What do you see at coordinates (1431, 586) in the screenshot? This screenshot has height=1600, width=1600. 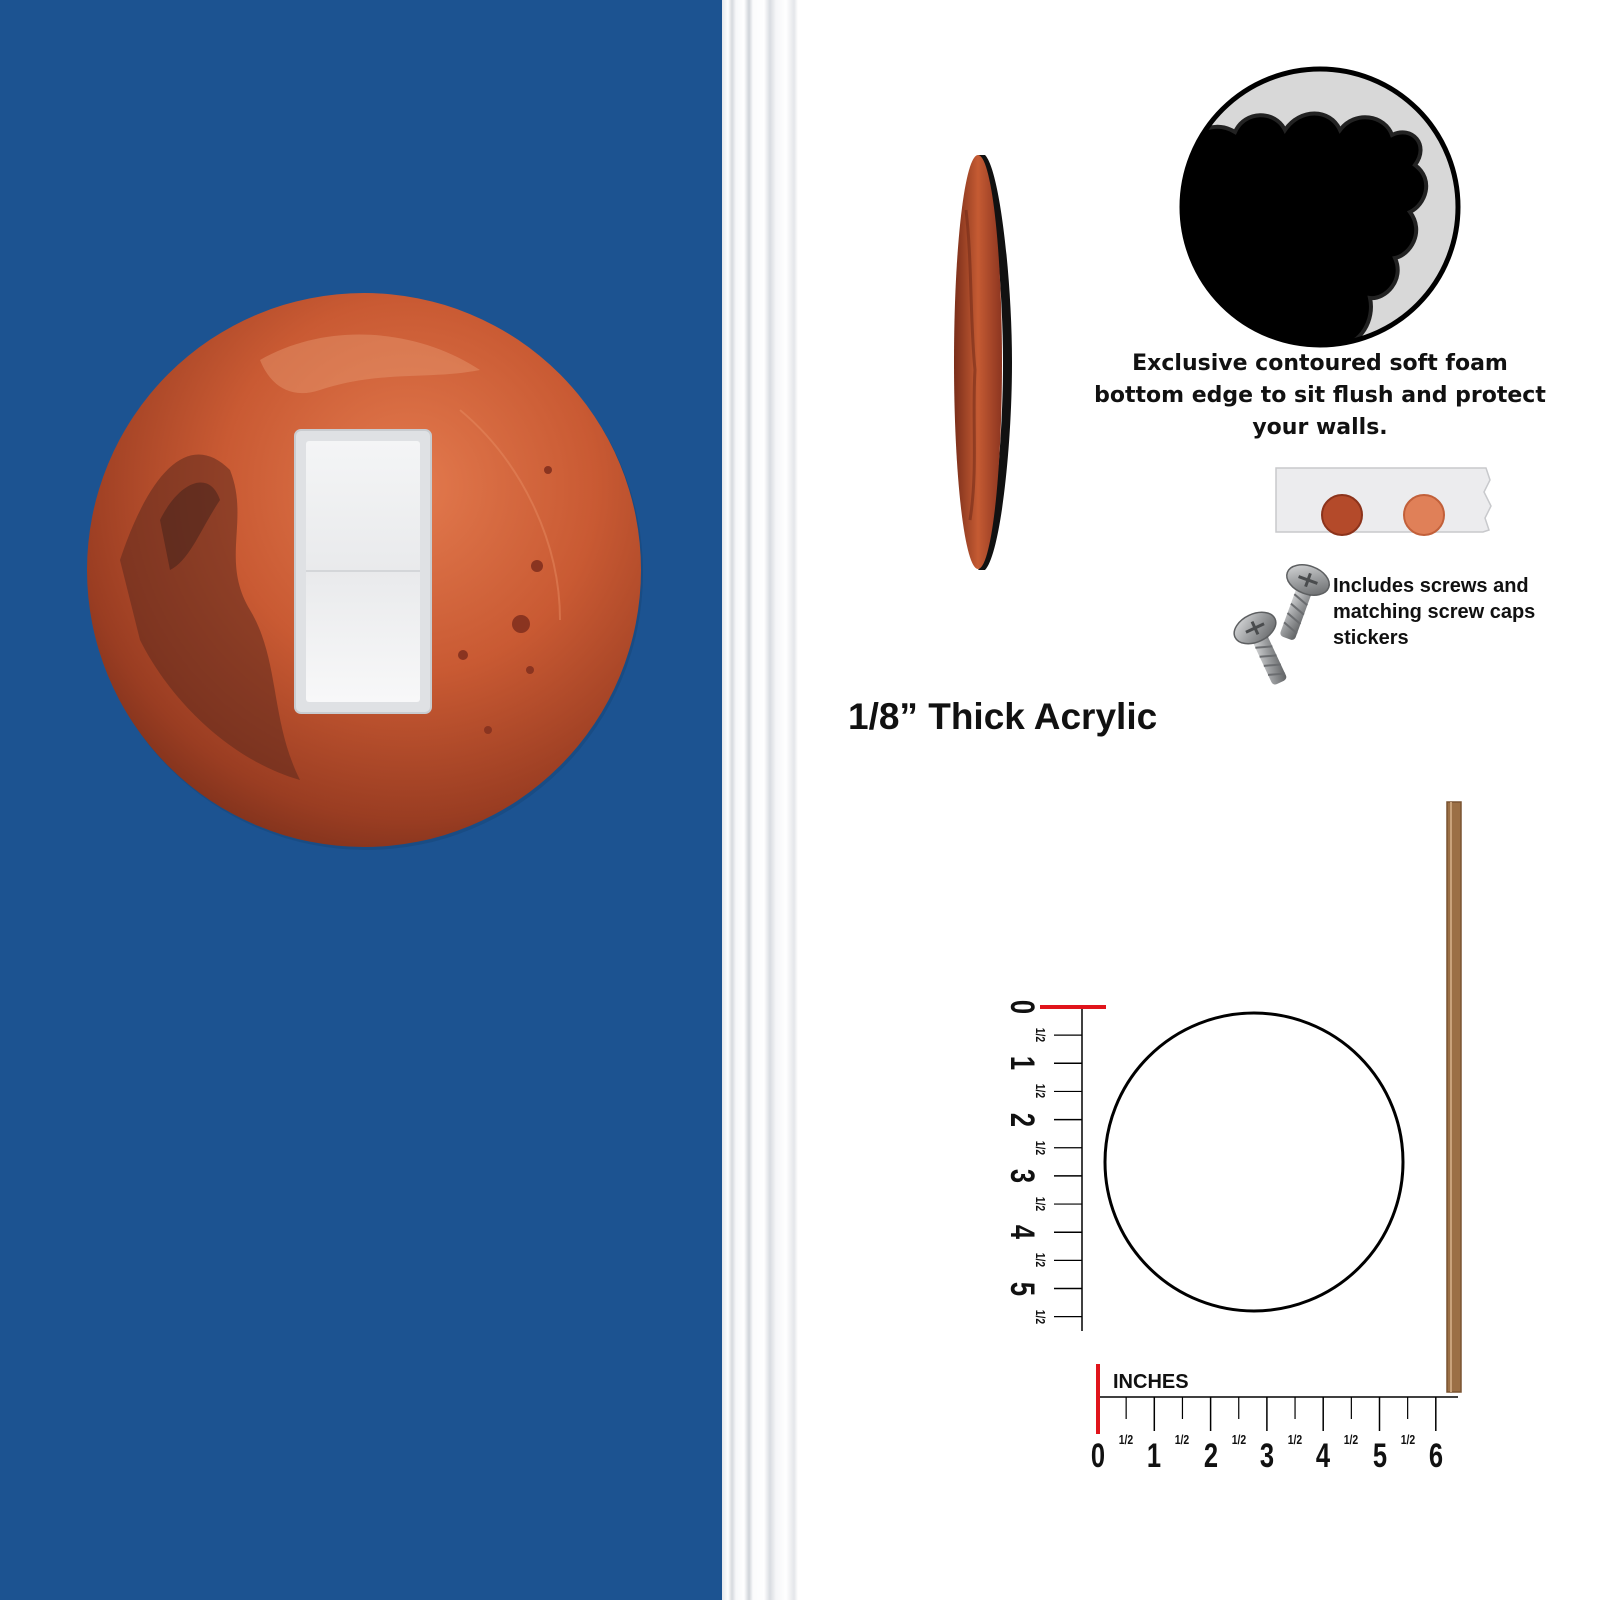 I see `screws-caption-line: Includes screws and` at bounding box center [1431, 586].